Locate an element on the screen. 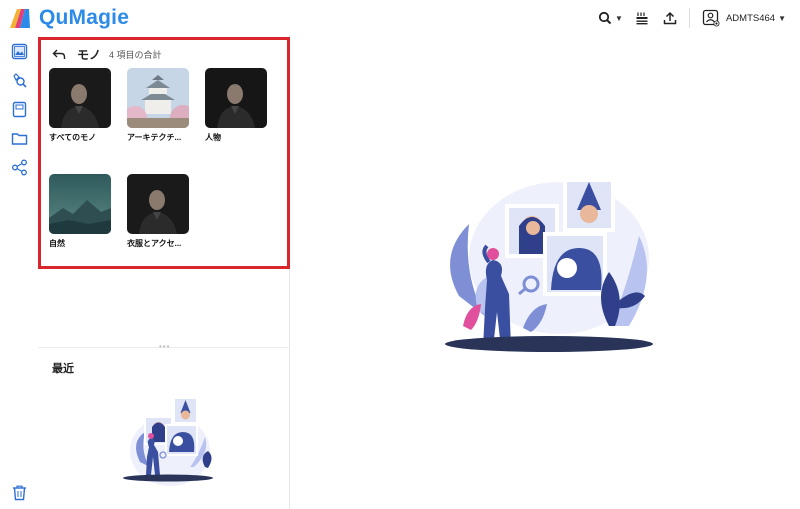 Image resolution: width=800 pixels, height=509 pixels. app-logo: QuMagie is located at coordinates (68, 18).